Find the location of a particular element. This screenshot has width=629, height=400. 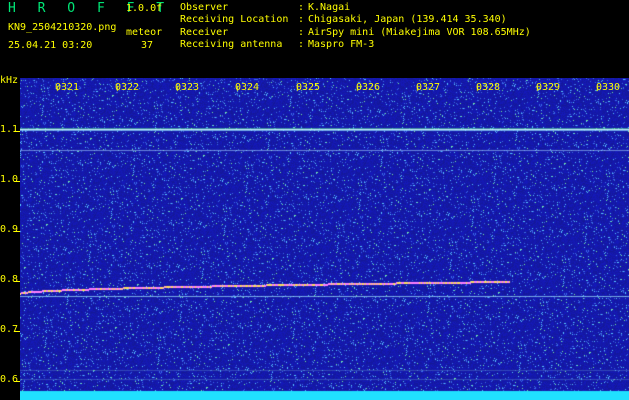

x-tick-label: 0323 is located at coordinates (187, 87).